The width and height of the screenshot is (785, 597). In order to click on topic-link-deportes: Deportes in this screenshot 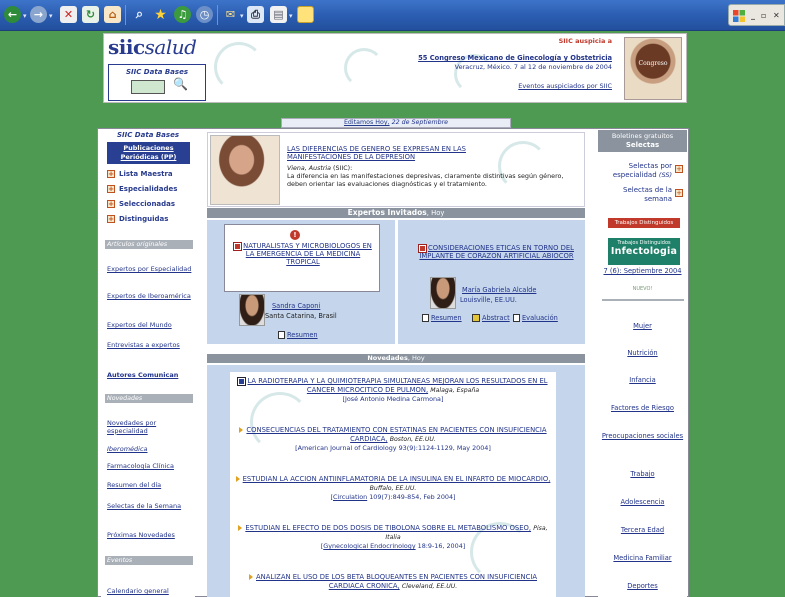, I will do `click(642, 586)`.